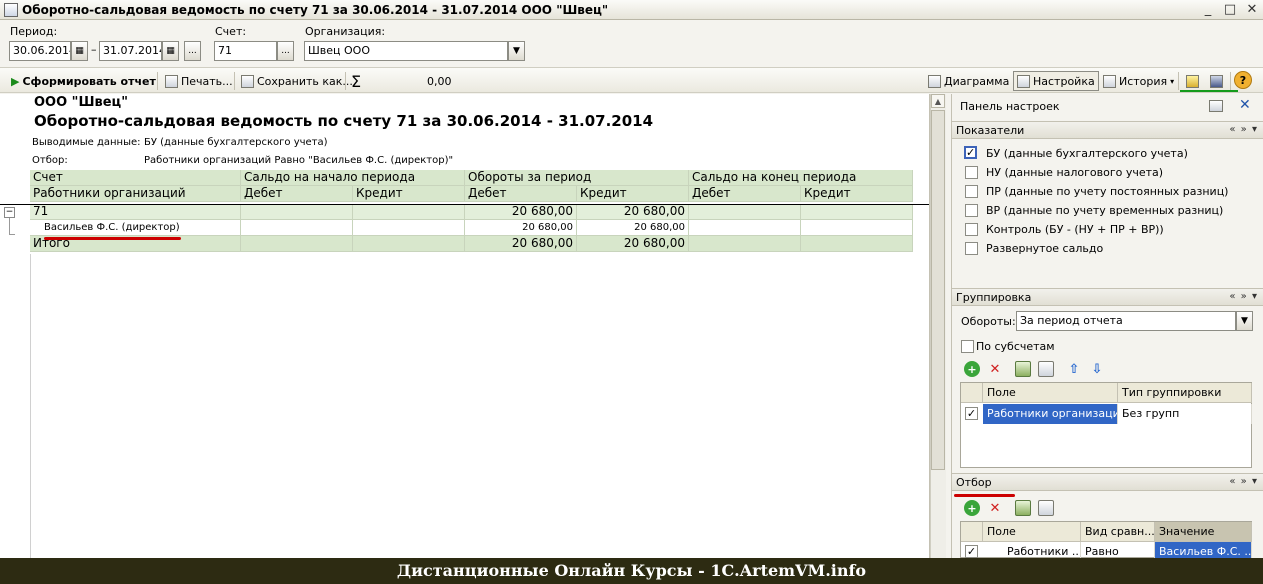  Describe the element at coordinates (938, 290) in the screenshot. I see `scroll-thumb` at that location.